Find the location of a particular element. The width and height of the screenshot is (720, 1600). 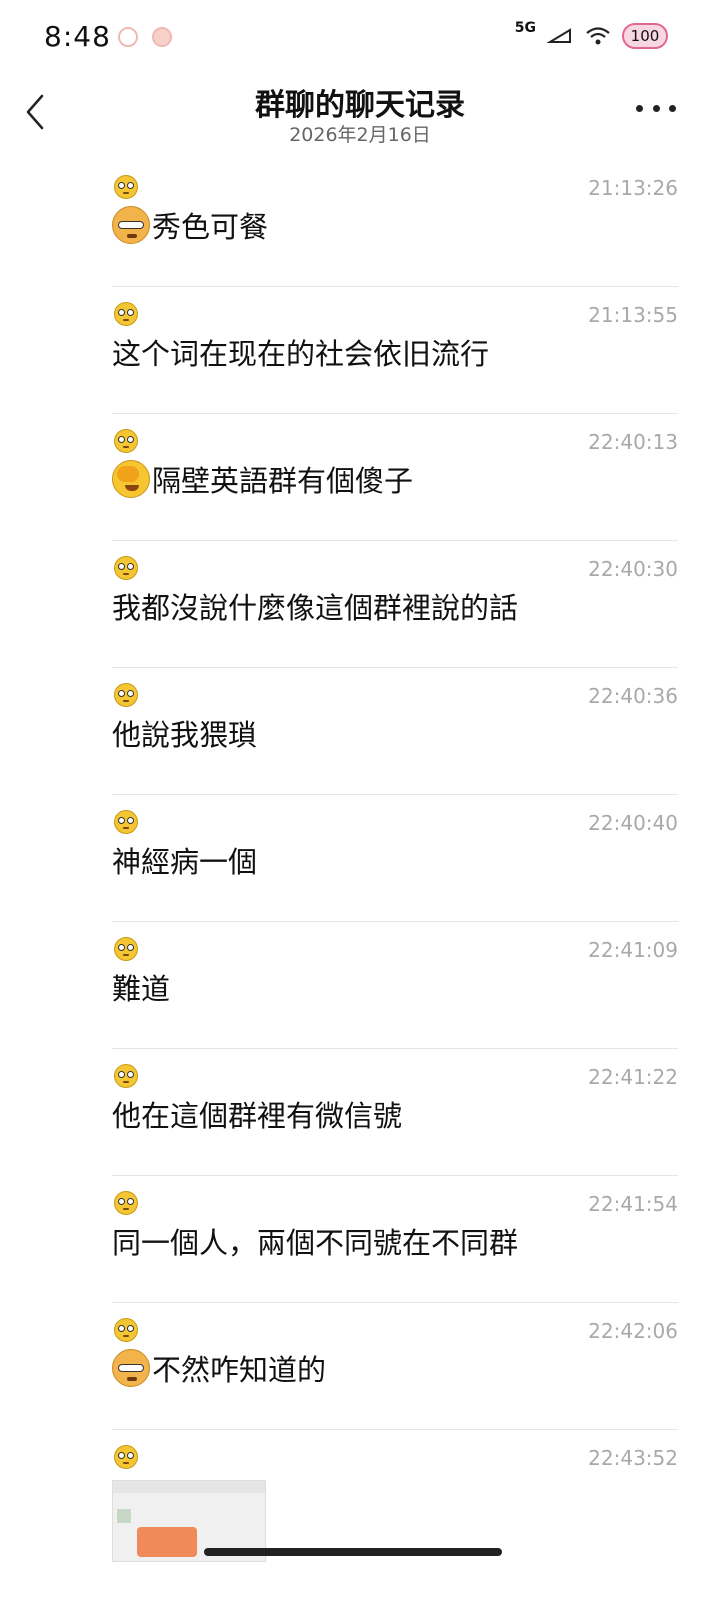

message-time: 22:43:52 is located at coordinates (633, 1458).